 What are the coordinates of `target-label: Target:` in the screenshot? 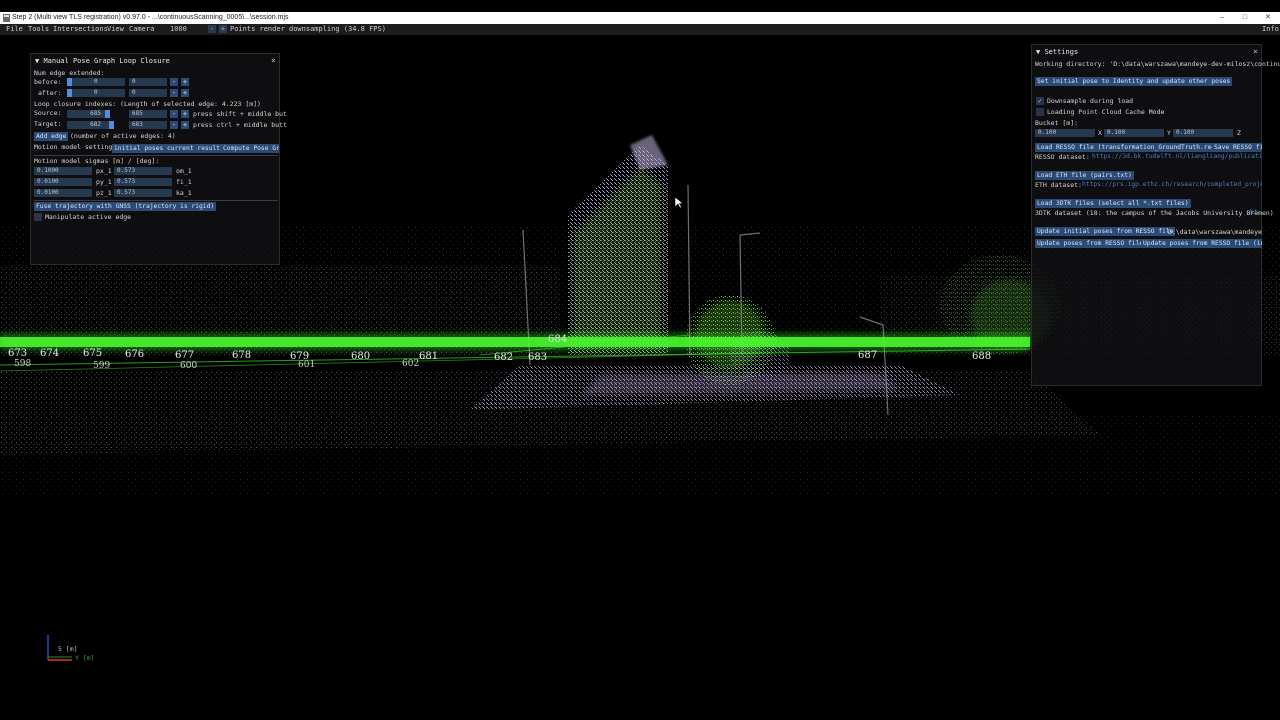 It's located at (48, 124).